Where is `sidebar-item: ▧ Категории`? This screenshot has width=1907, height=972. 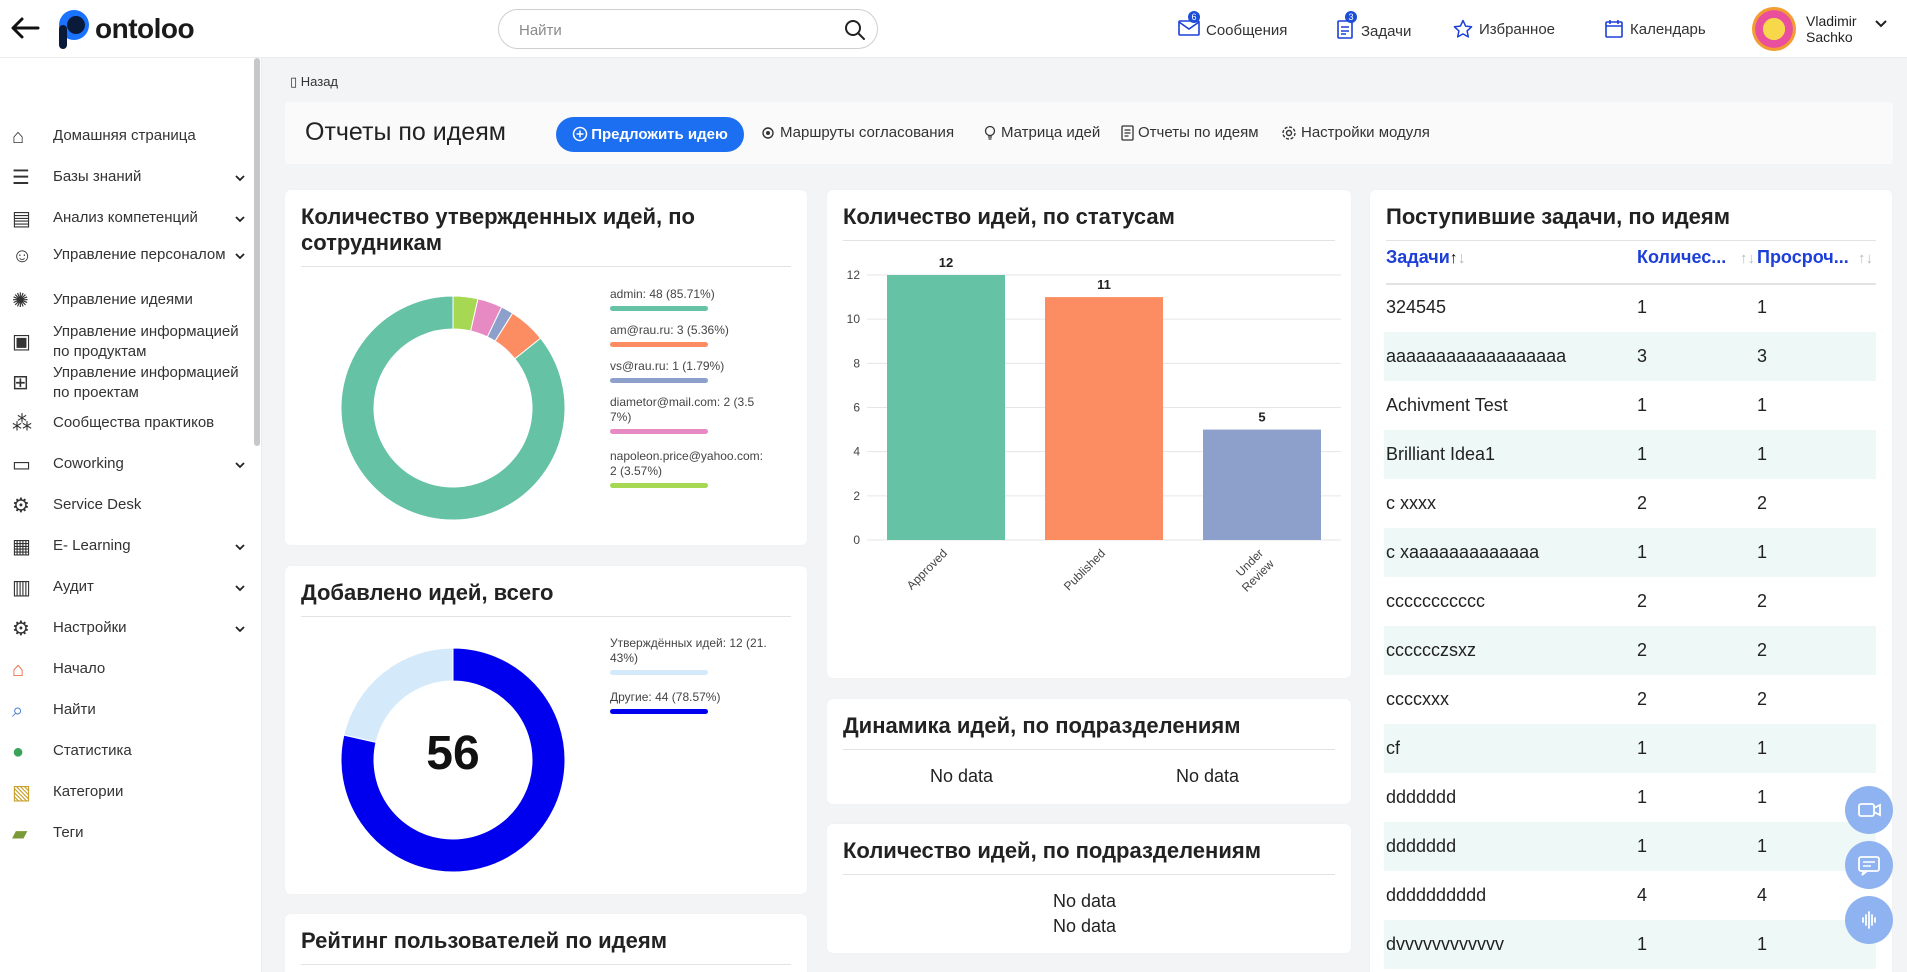
sidebar-item: ▧ Категории is located at coordinates (126, 793).